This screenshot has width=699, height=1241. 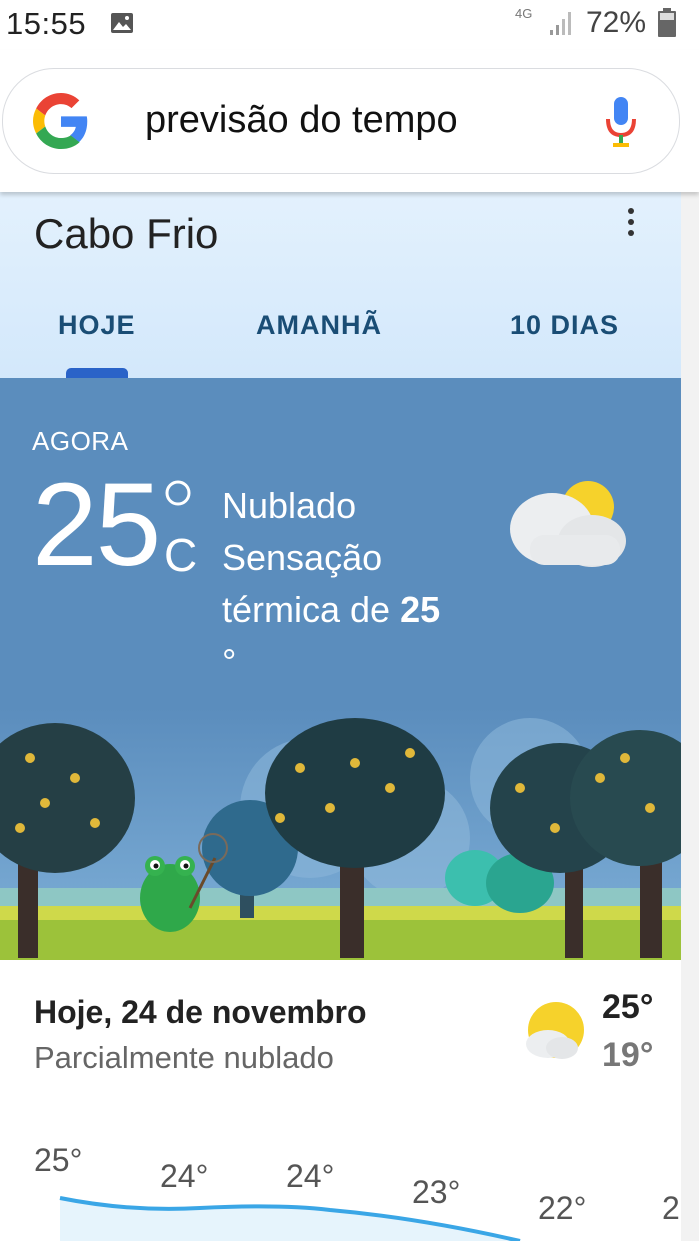 What do you see at coordinates (340, 285) in the screenshot?
I see `weather-header: Cabo Frio HOJE AMANHÃ 10 DIAS` at bounding box center [340, 285].